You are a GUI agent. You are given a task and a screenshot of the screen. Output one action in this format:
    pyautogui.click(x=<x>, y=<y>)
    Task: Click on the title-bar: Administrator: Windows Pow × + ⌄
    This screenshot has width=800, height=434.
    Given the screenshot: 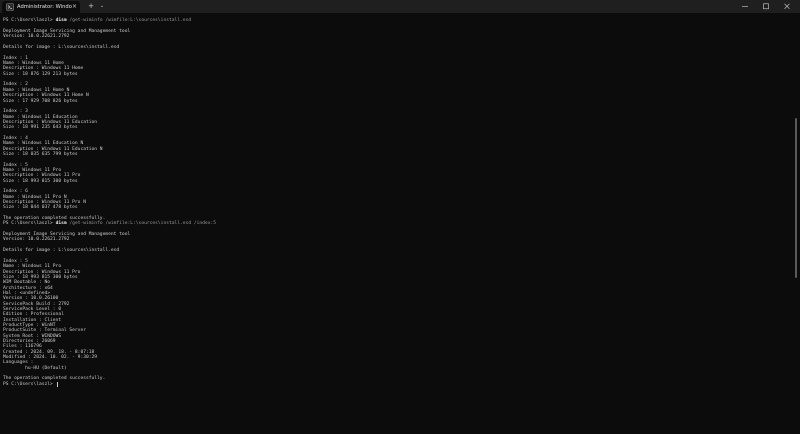 What is the action you would take?
    pyautogui.click(x=400, y=6)
    